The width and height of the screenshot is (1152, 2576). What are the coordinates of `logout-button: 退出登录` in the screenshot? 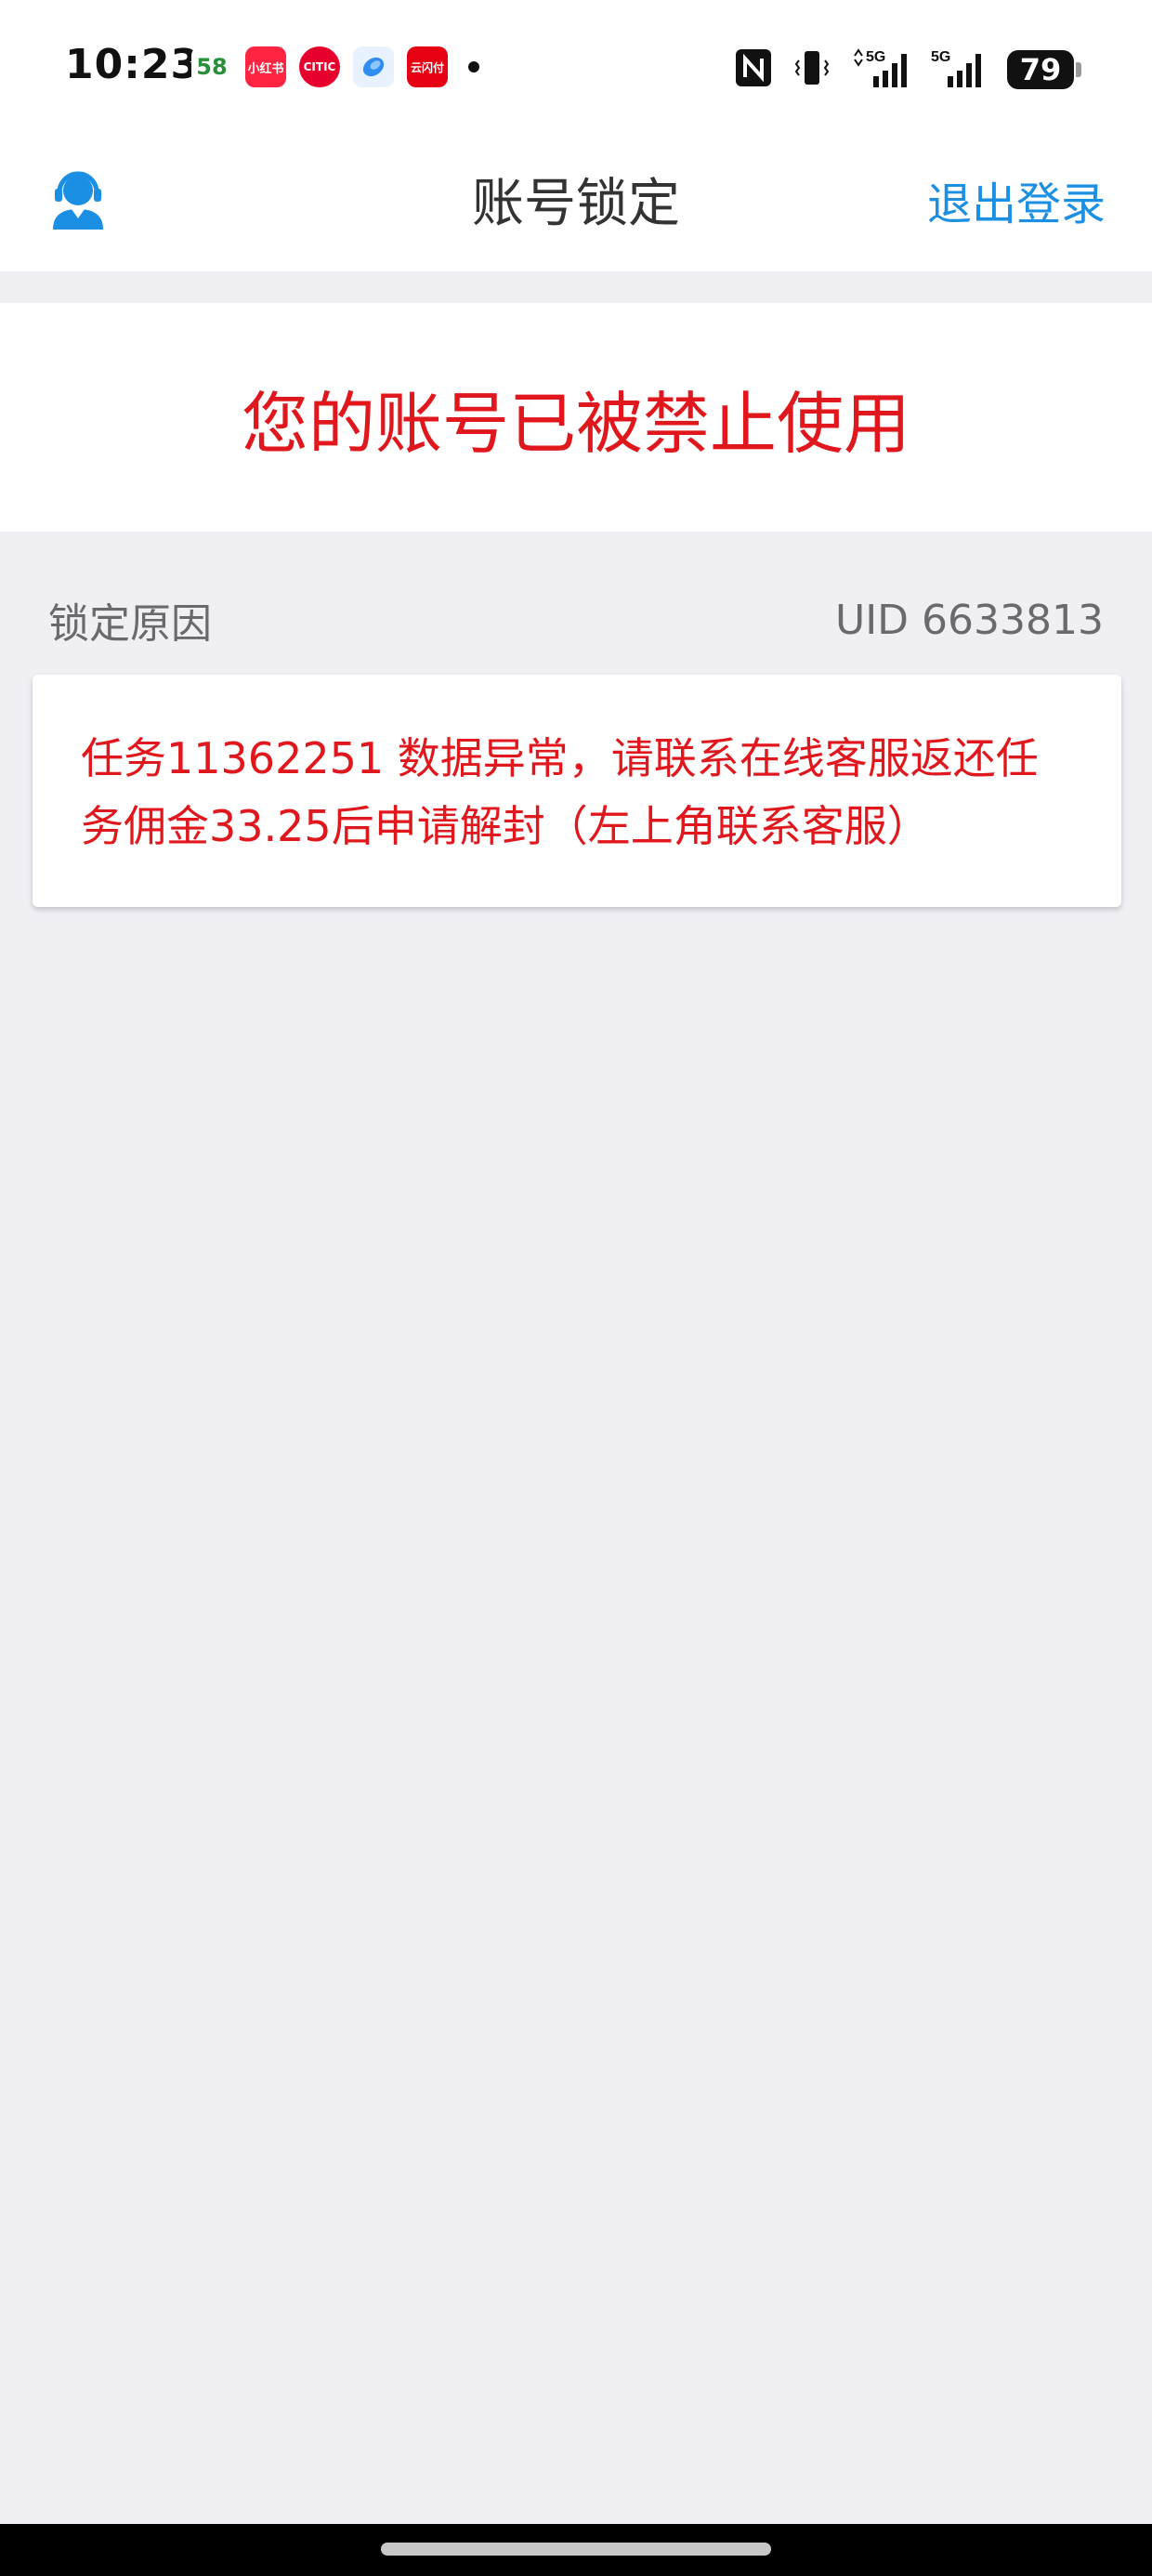 It's located at (1016, 204).